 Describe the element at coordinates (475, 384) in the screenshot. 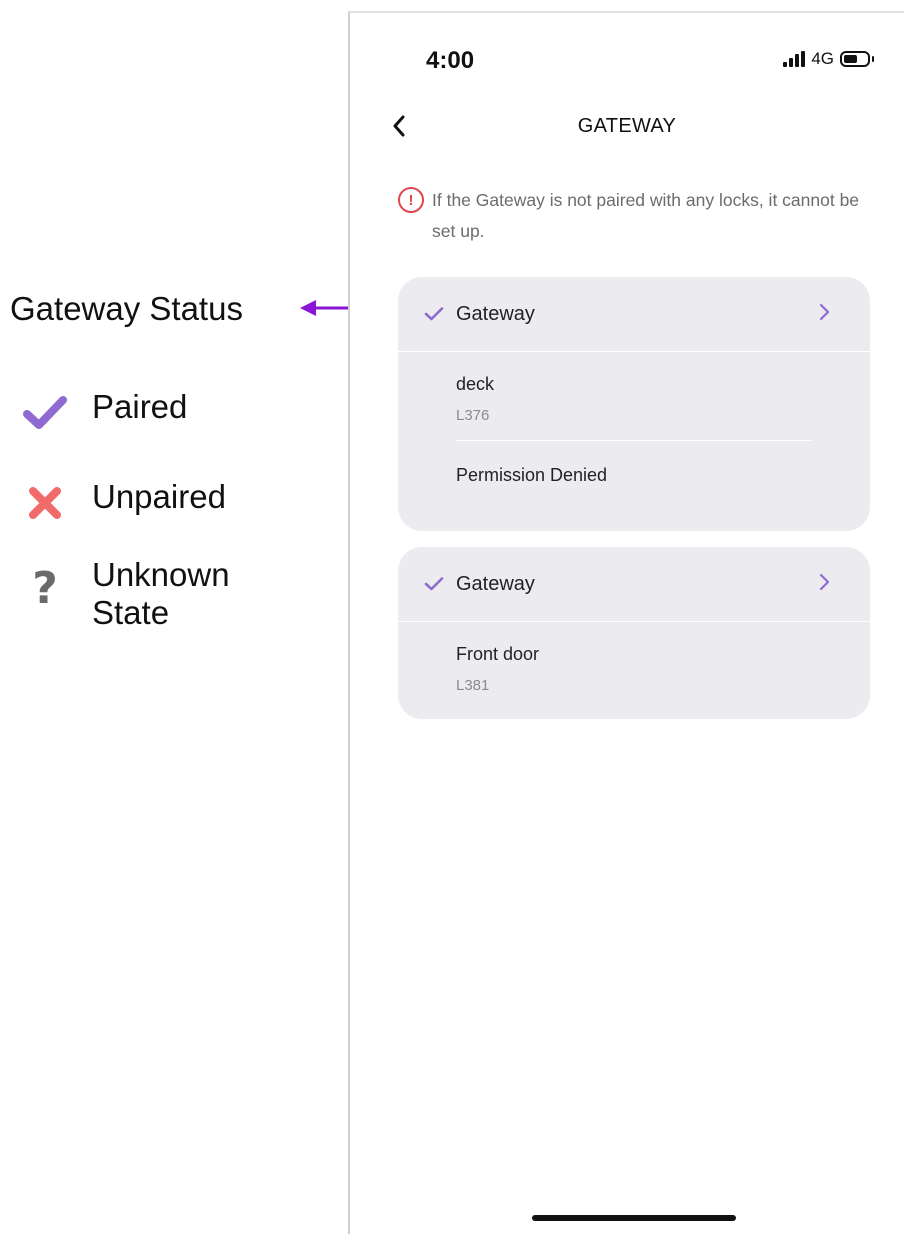

I see `lock-name: deck` at that location.